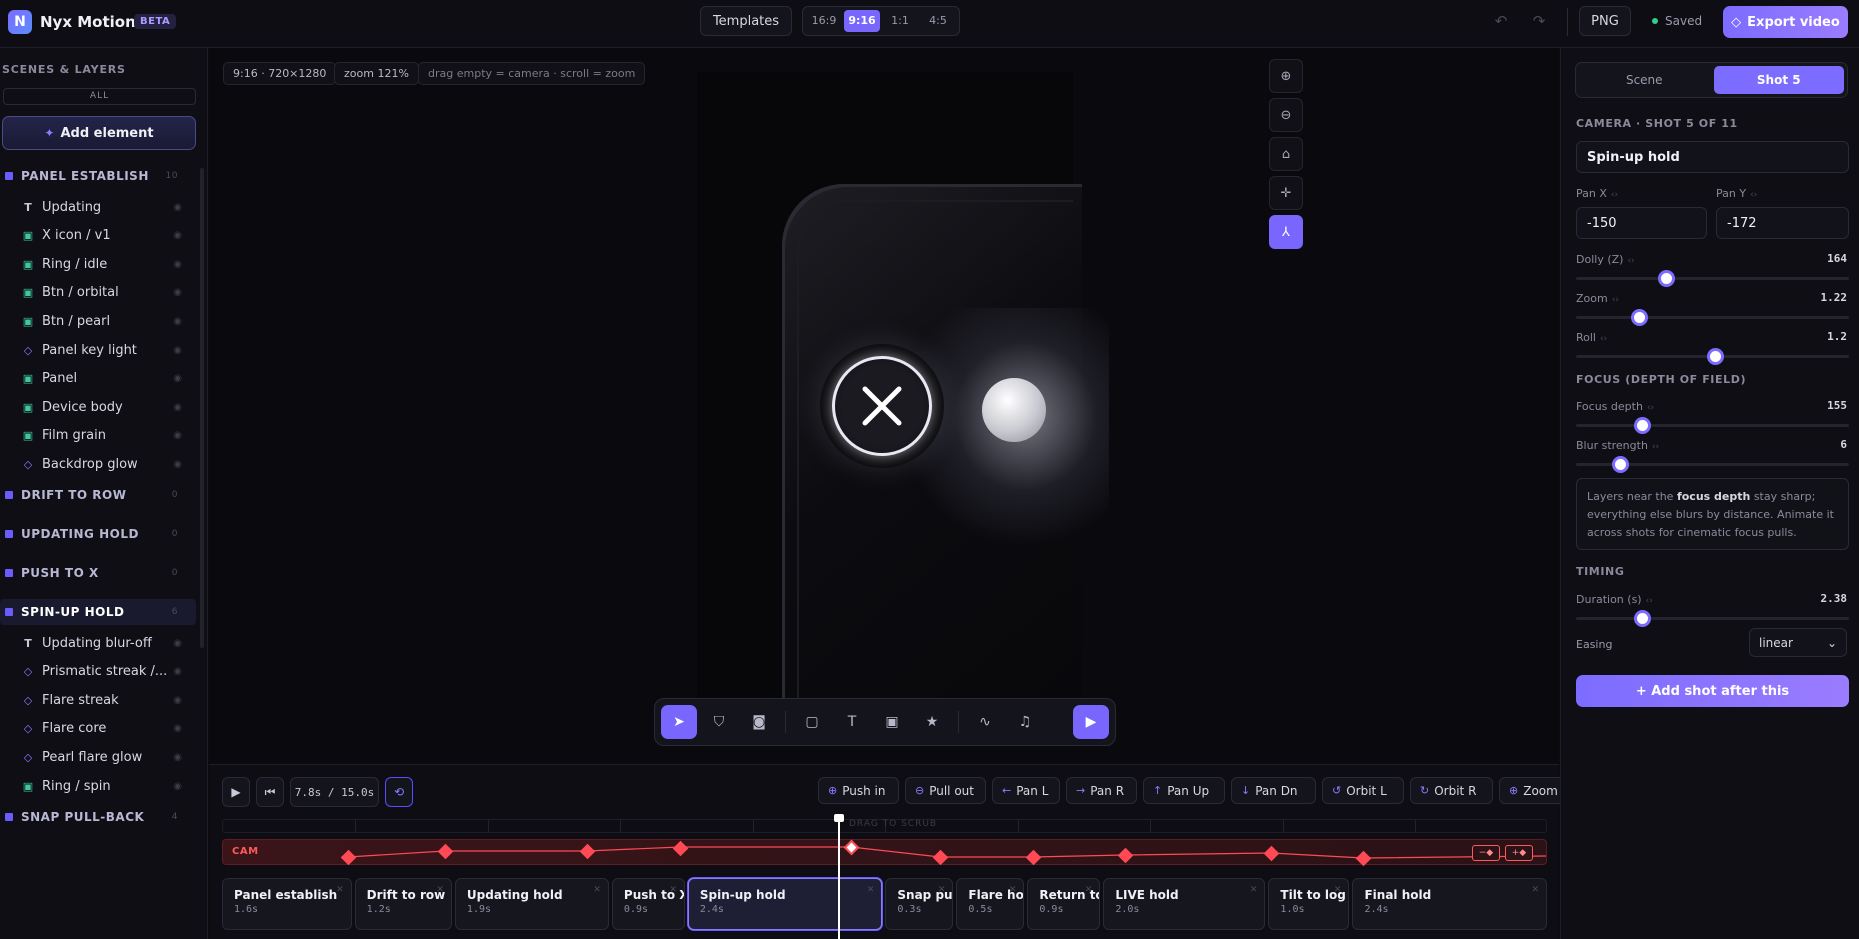 The width and height of the screenshot is (1859, 939). What do you see at coordinates (648, 904) in the screenshot?
I see `shot-card: Push to X 0.9s ✕` at bounding box center [648, 904].